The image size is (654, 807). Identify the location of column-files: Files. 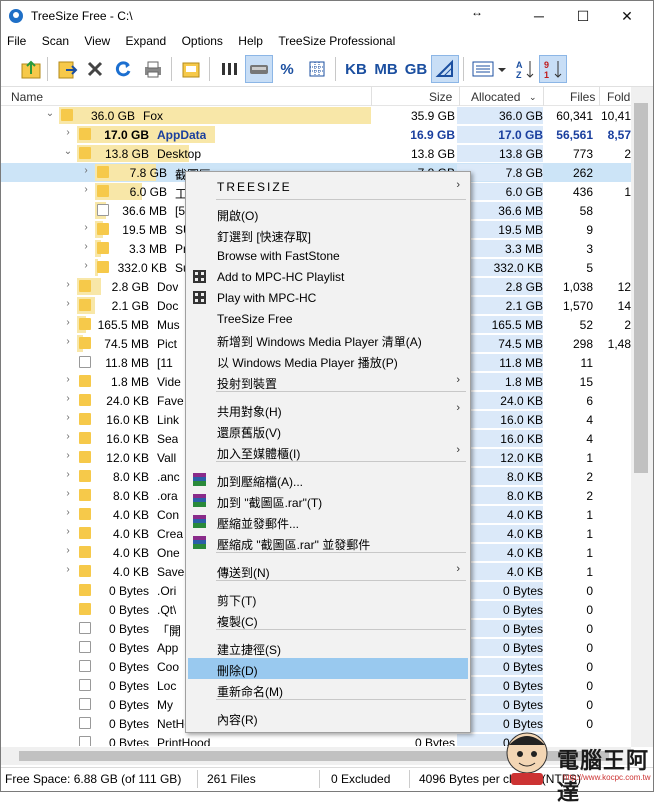
(582, 97).